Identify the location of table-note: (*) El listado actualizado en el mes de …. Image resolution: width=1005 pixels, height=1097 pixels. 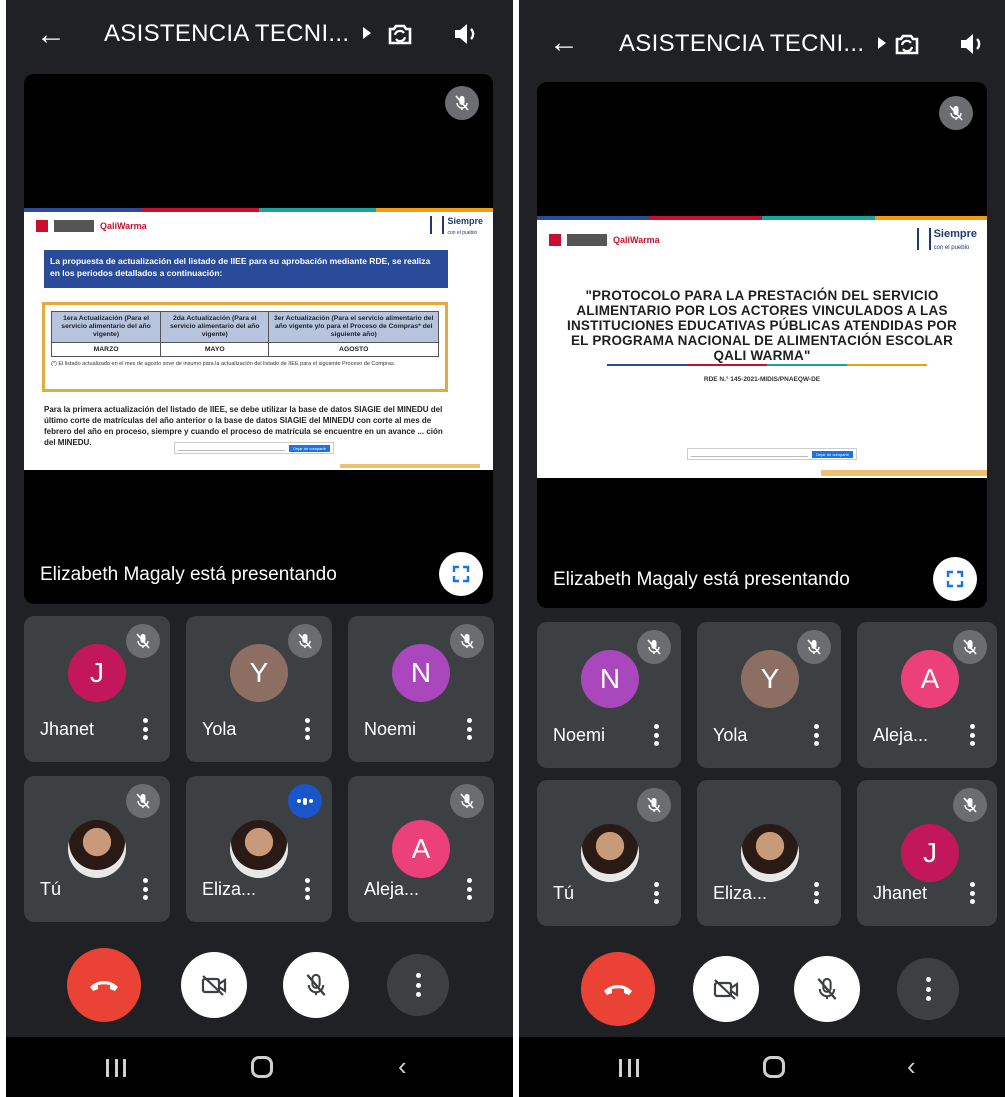
(223, 364).